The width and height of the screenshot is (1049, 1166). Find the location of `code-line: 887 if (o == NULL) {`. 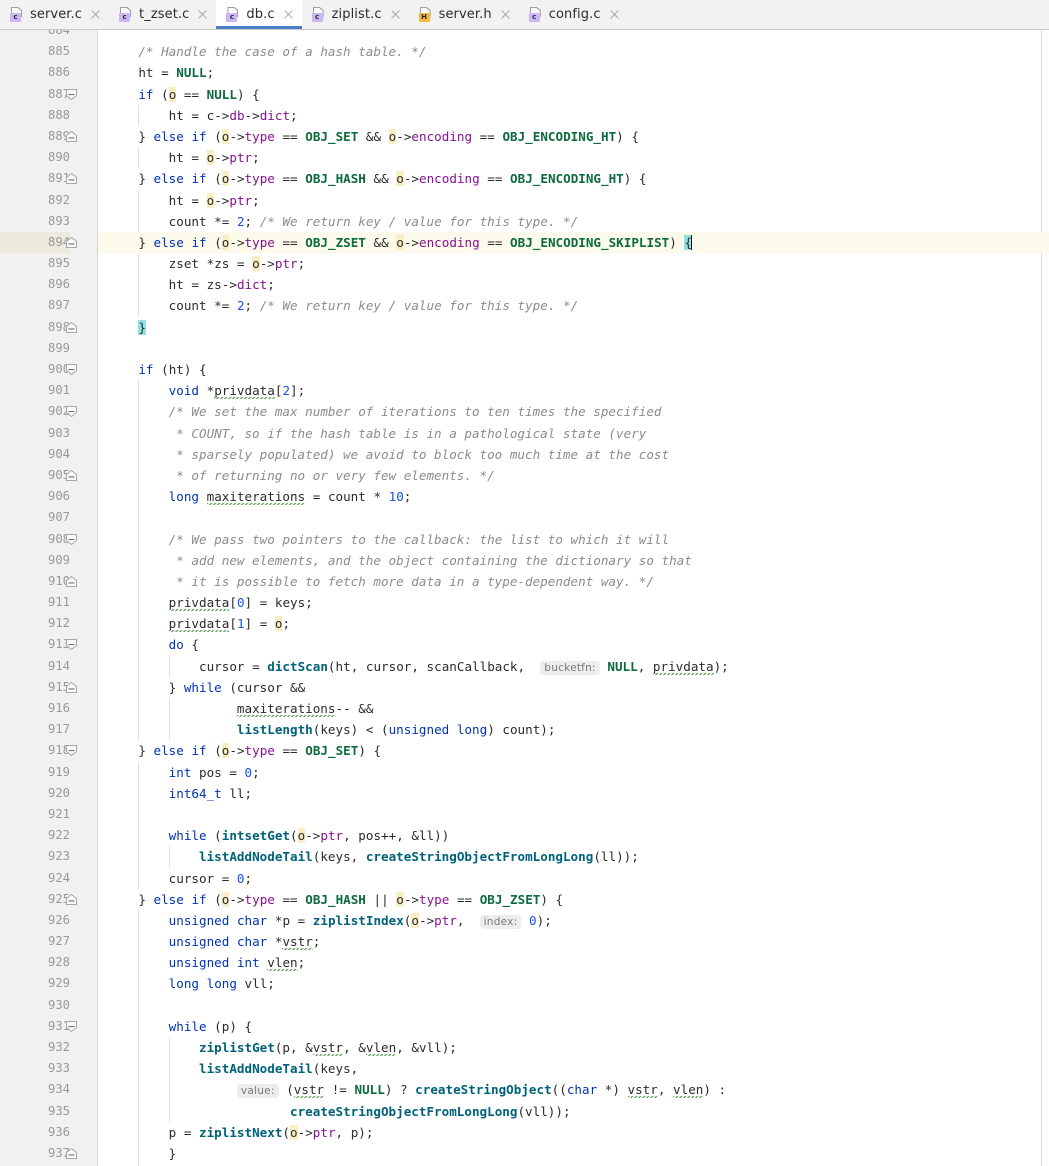

code-line: 887 if (o == NULL) { is located at coordinates (524, 94).